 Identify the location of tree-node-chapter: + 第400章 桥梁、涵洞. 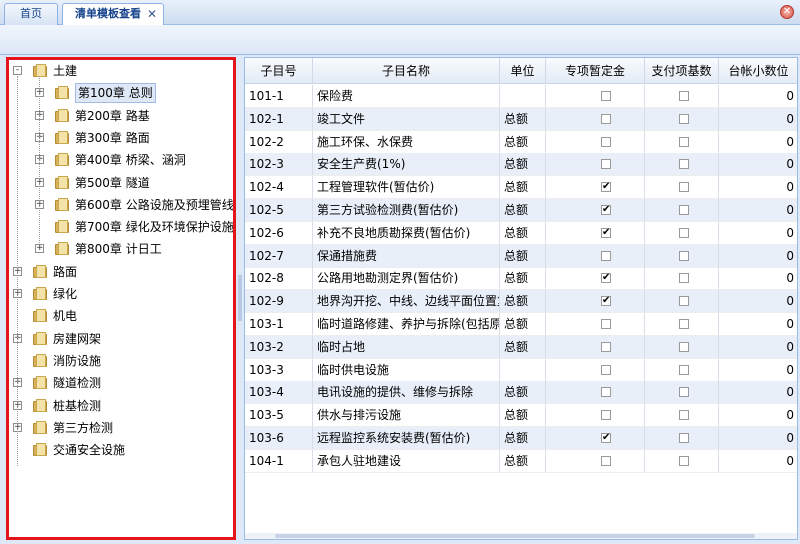
(121, 160).